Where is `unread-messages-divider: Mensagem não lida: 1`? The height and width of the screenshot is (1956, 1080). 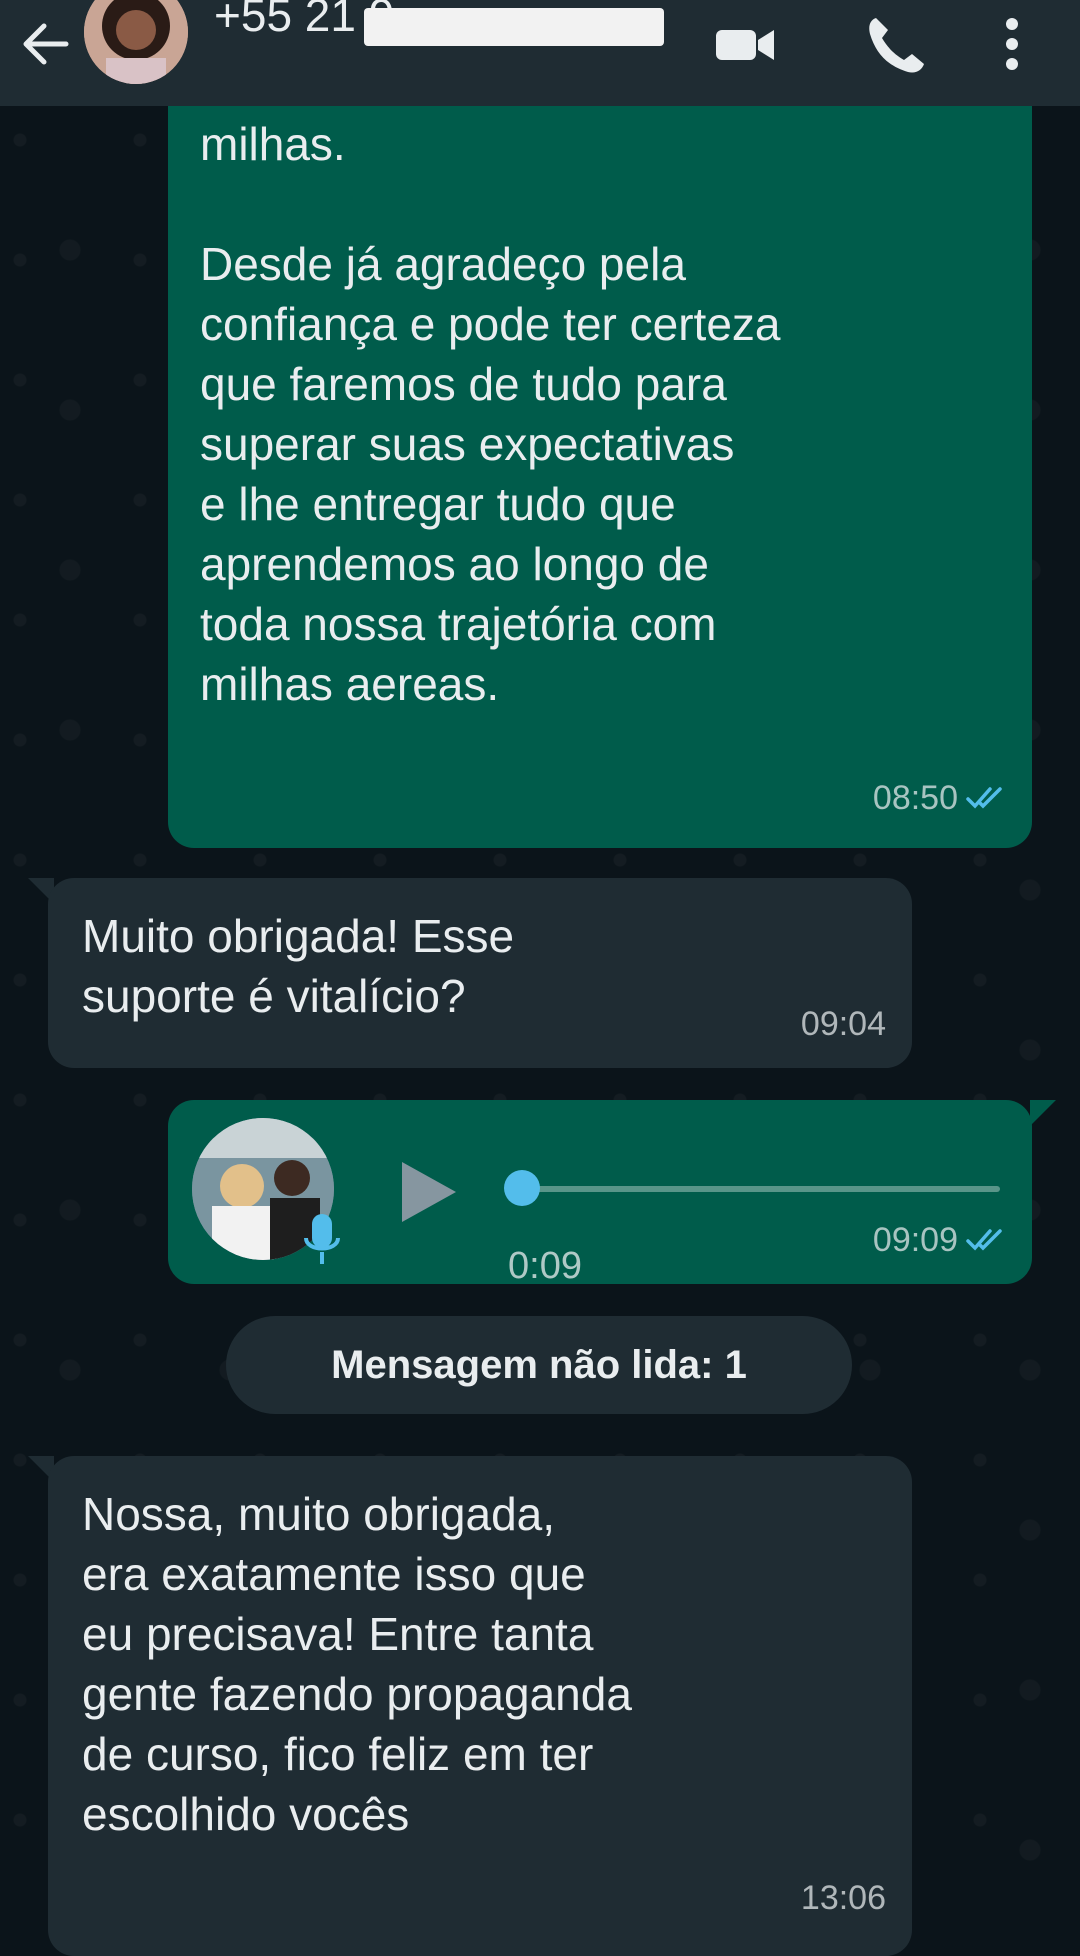
unread-messages-divider: Mensagem não lida: 1 is located at coordinates (539, 1365).